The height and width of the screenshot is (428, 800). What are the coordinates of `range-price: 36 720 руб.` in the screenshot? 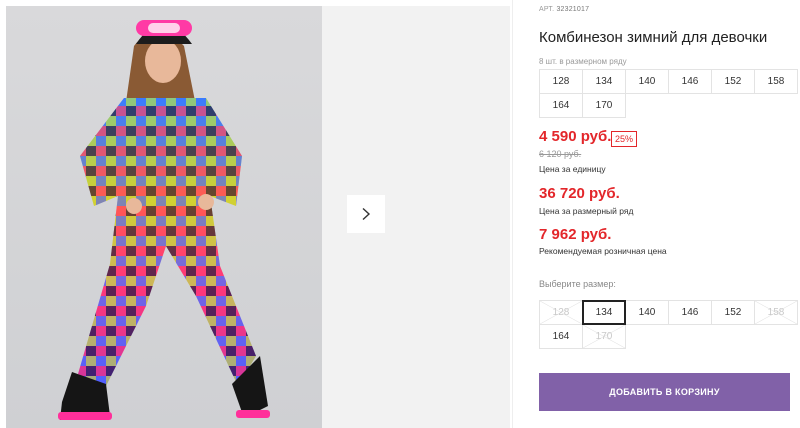 It's located at (579, 193).